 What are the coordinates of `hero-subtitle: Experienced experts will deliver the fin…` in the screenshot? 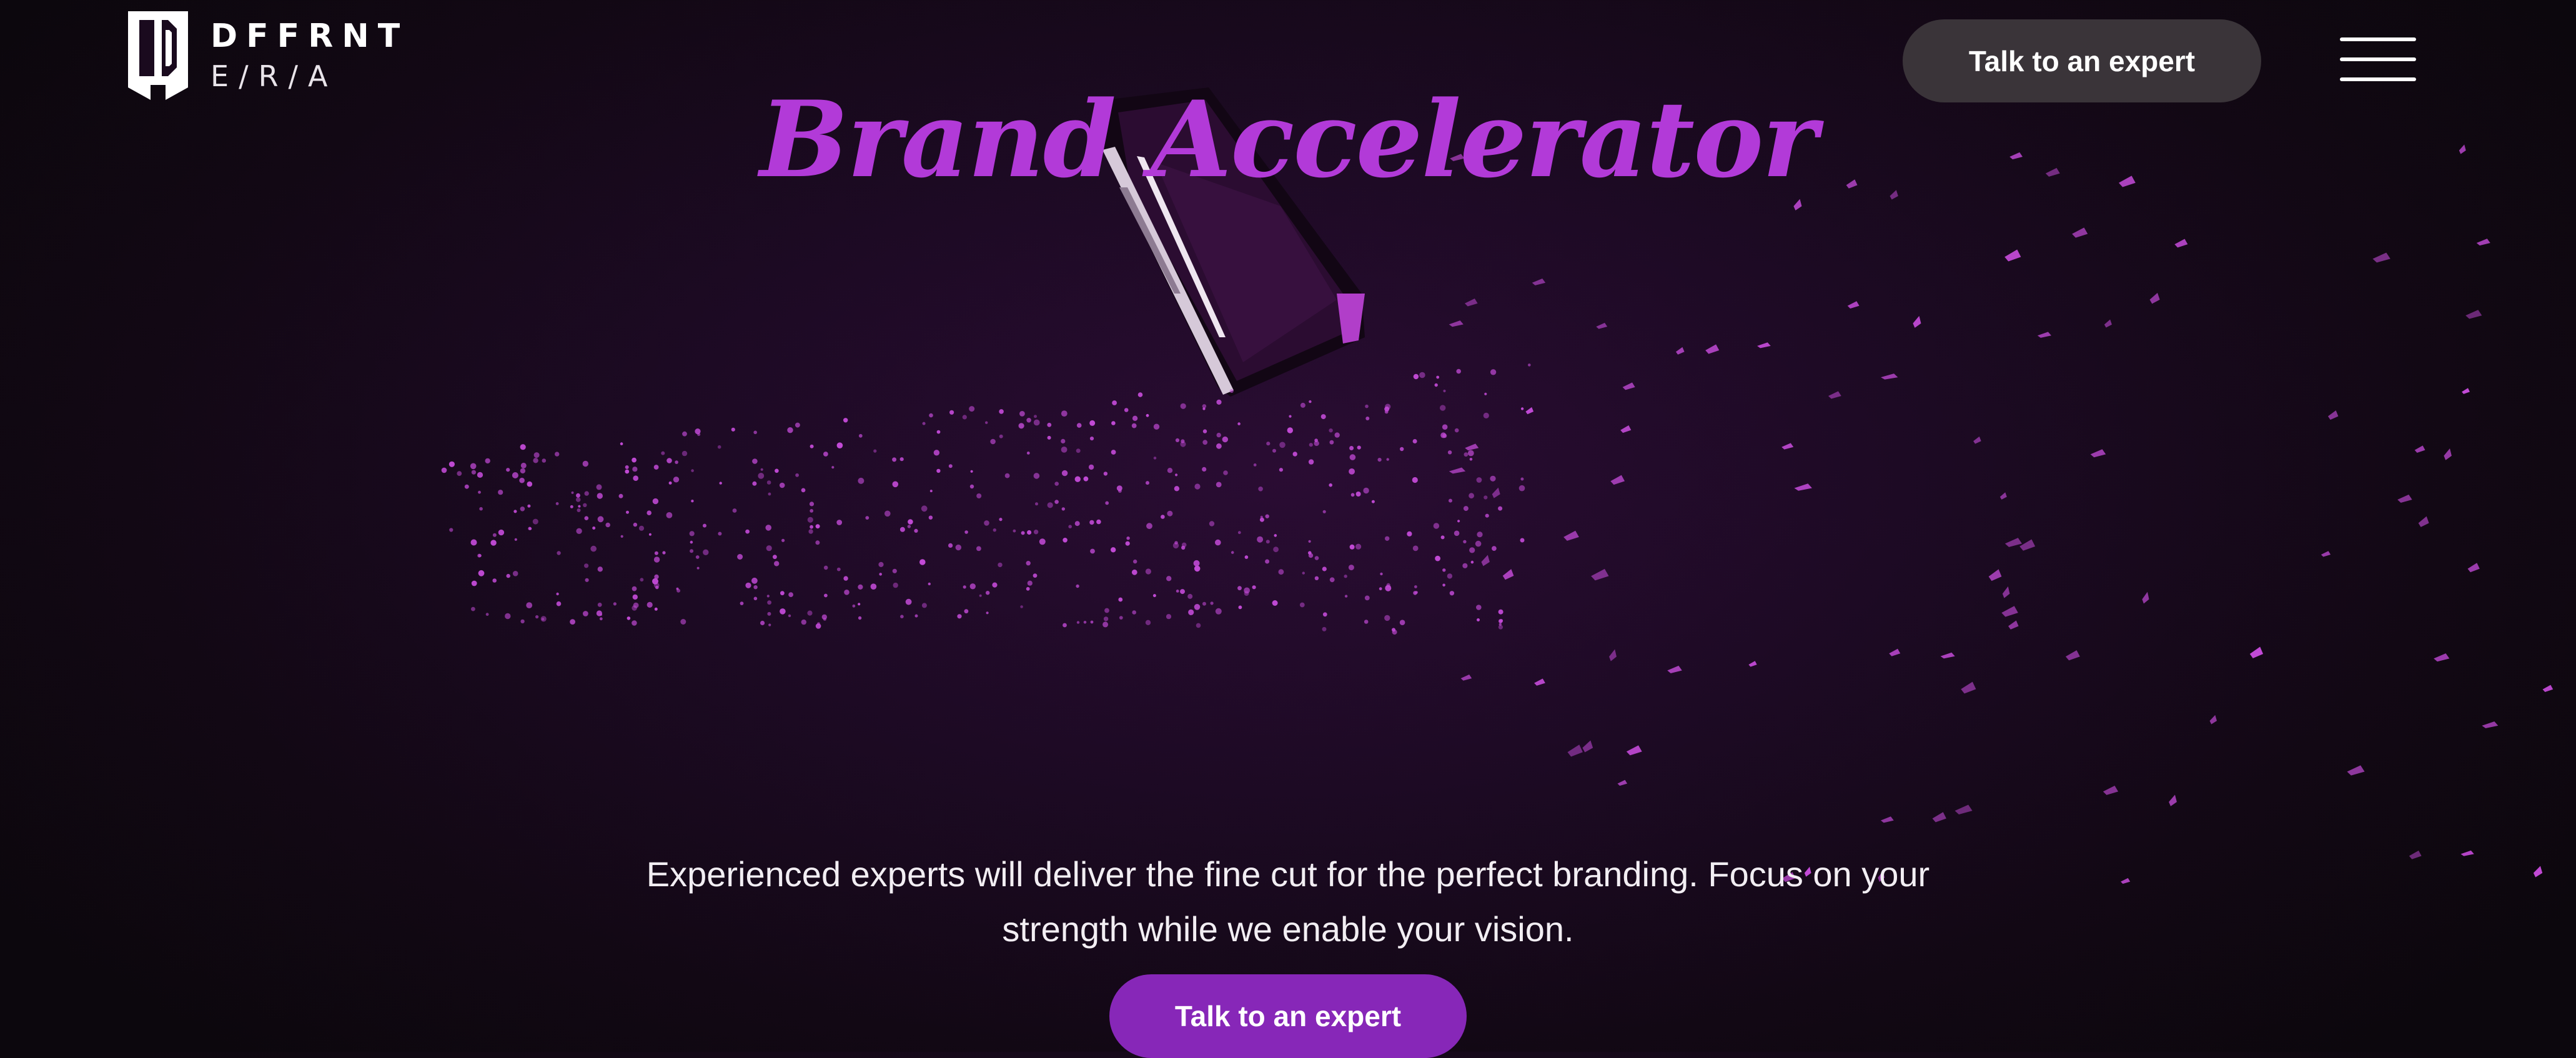 It's located at (1288, 902).